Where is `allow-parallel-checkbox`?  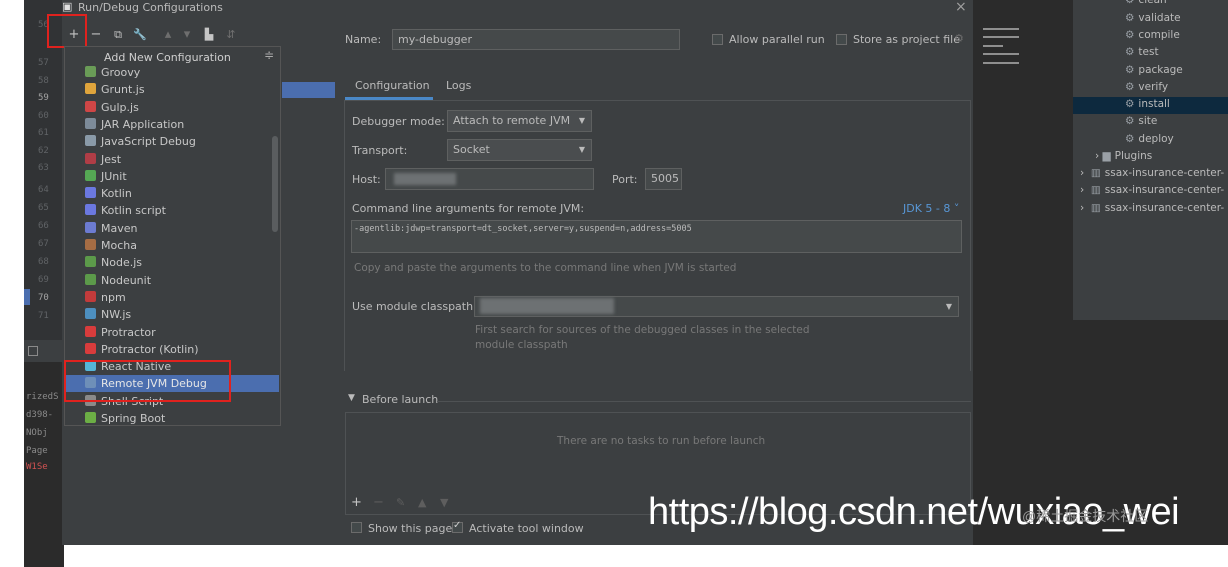 allow-parallel-checkbox is located at coordinates (717, 39).